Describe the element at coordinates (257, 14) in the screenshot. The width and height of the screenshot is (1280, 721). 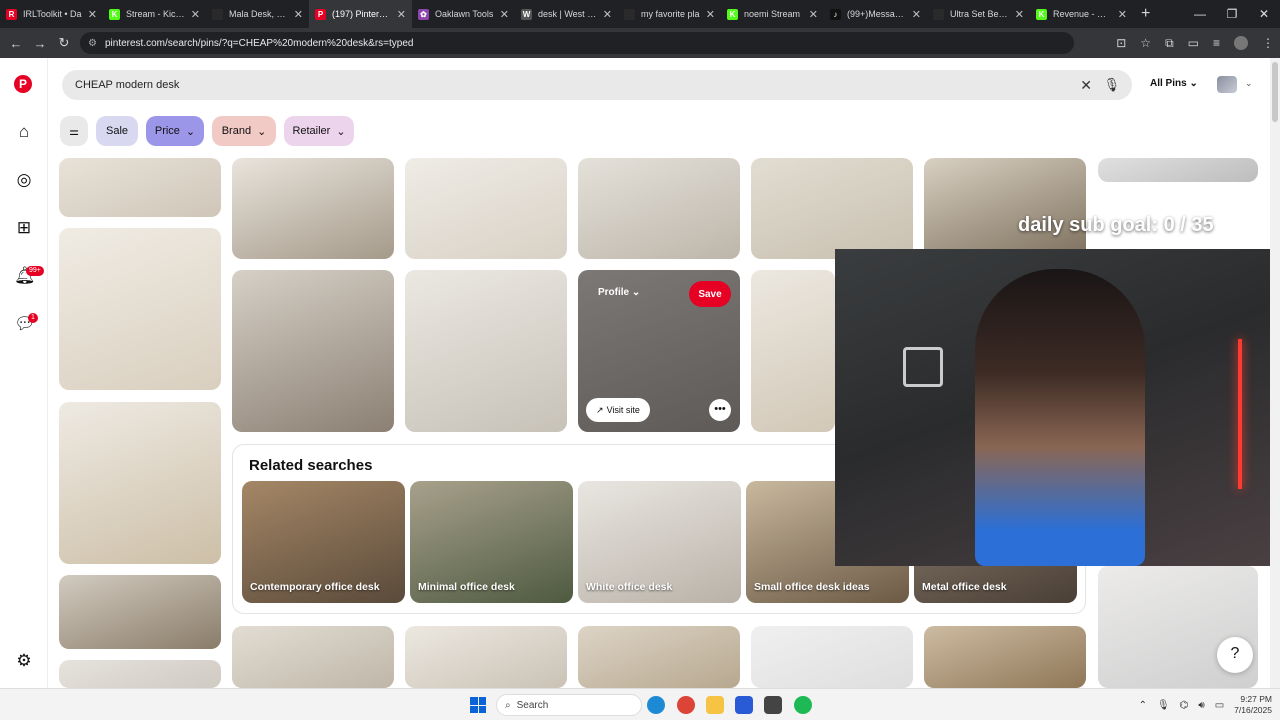
I see `browser-tab: Mala Desk, Nat ✕` at that location.